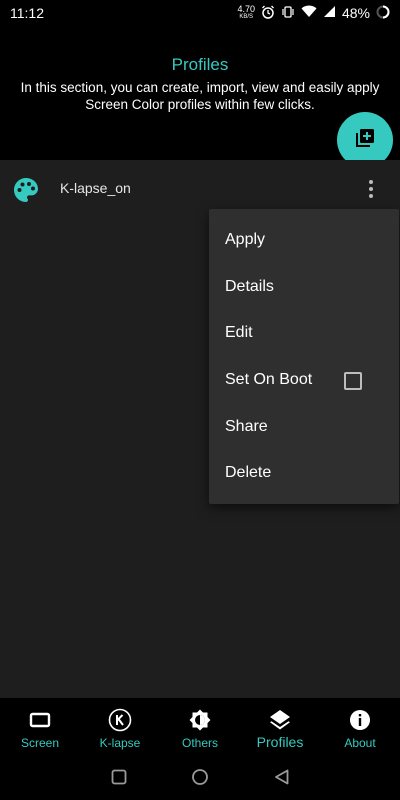 This screenshot has height=800, width=400. I want to click on nav-label: About, so click(360, 743).